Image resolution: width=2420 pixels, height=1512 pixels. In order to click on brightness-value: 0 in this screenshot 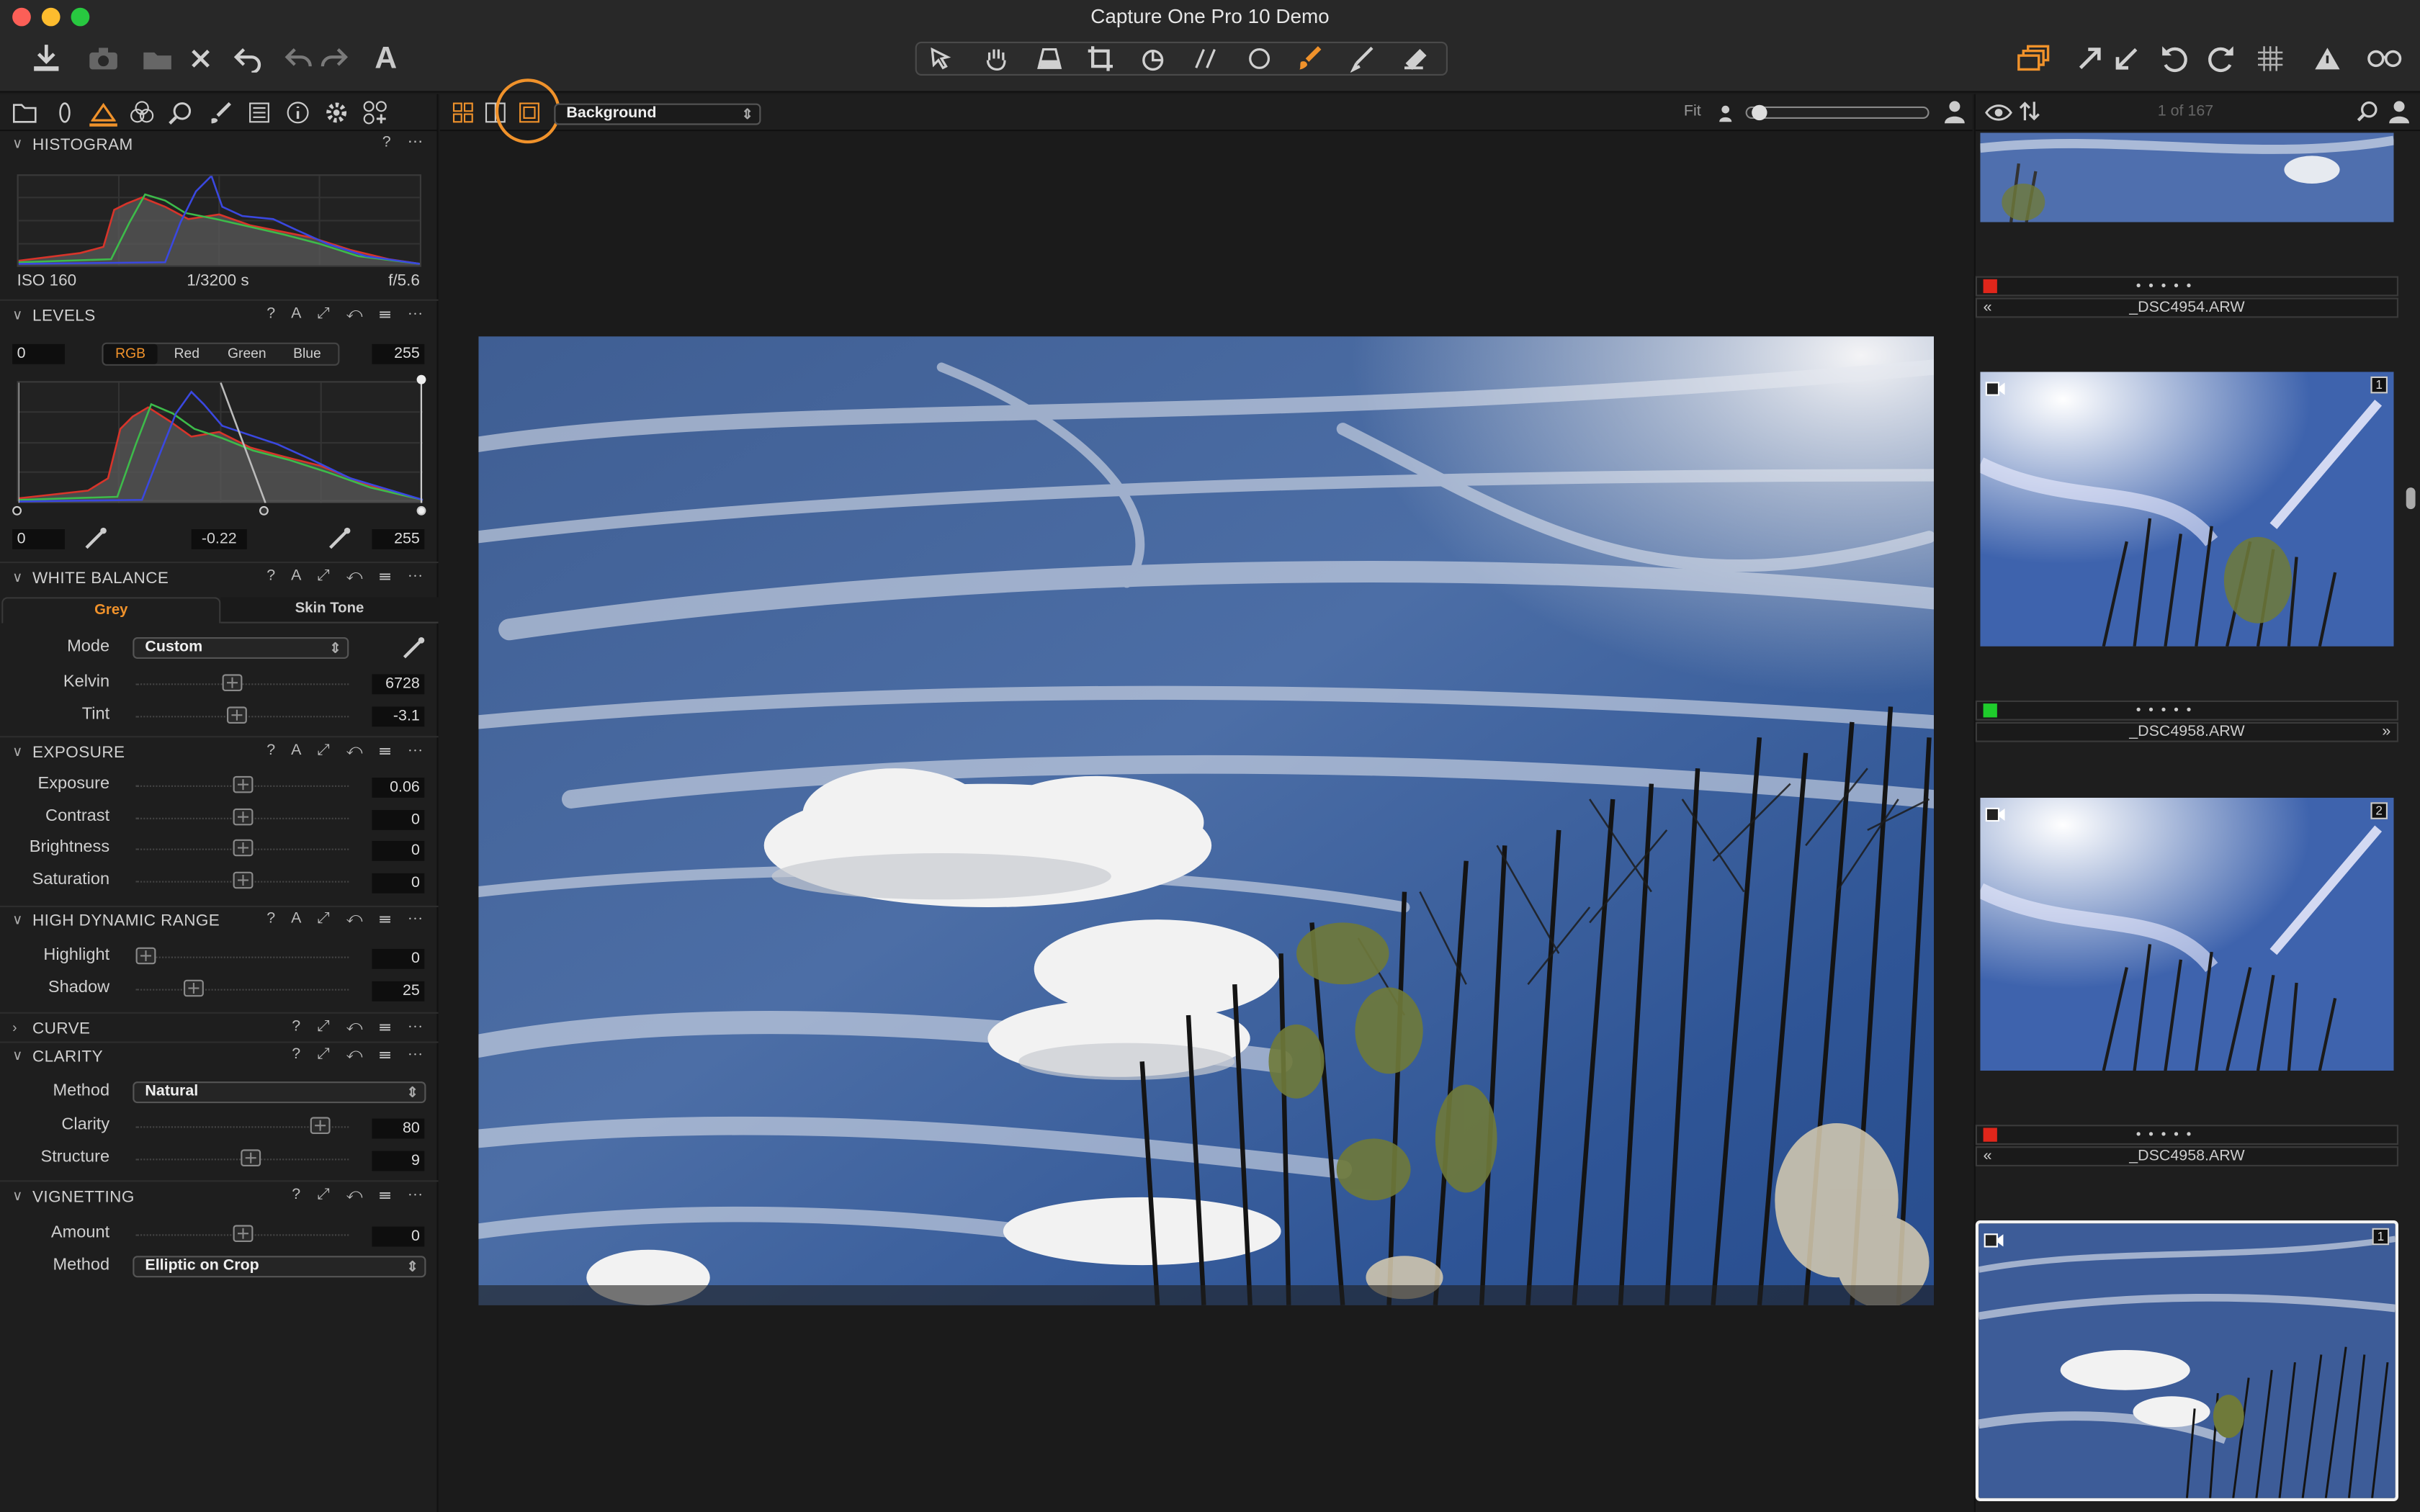, I will do `click(399, 850)`.